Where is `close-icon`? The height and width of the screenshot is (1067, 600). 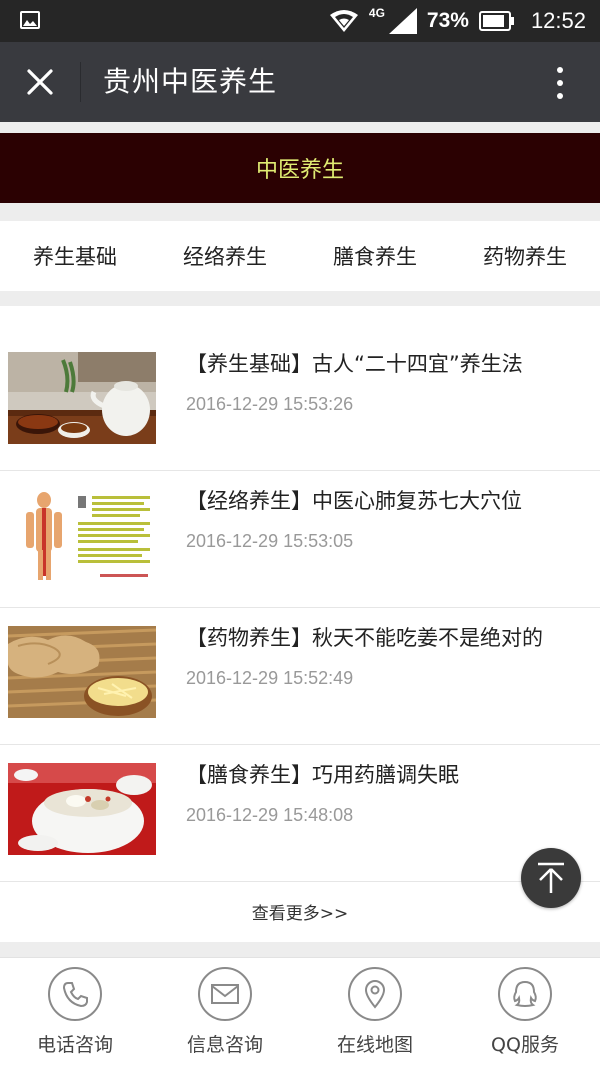 close-icon is located at coordinates (40, 82).